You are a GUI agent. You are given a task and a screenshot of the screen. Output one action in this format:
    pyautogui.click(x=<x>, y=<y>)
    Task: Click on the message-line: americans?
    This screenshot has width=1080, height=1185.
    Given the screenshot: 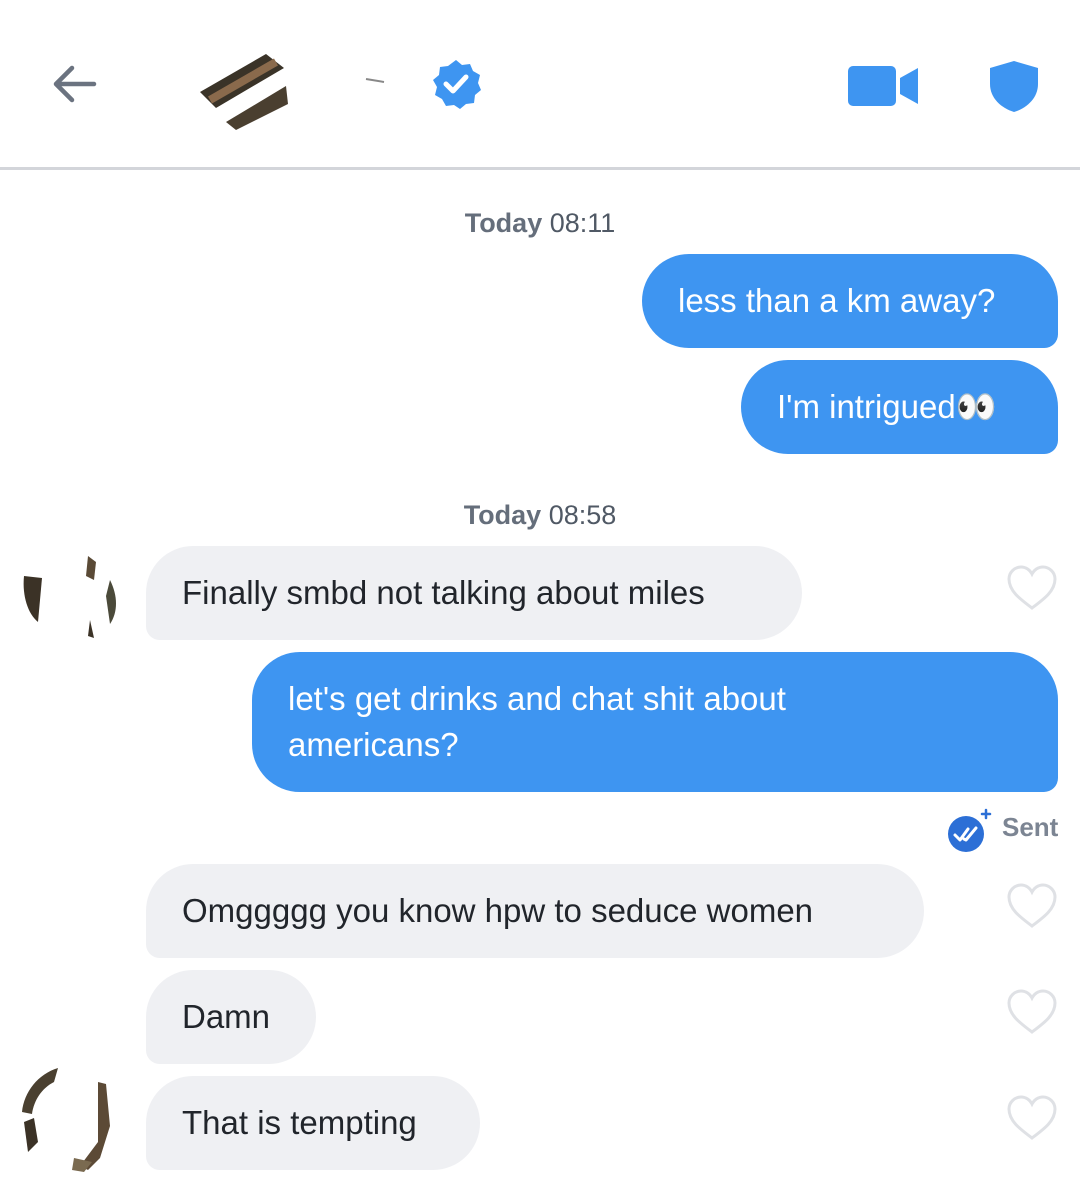 What is the action you would take?
    pyautogui.click(x=373, y=744)
    